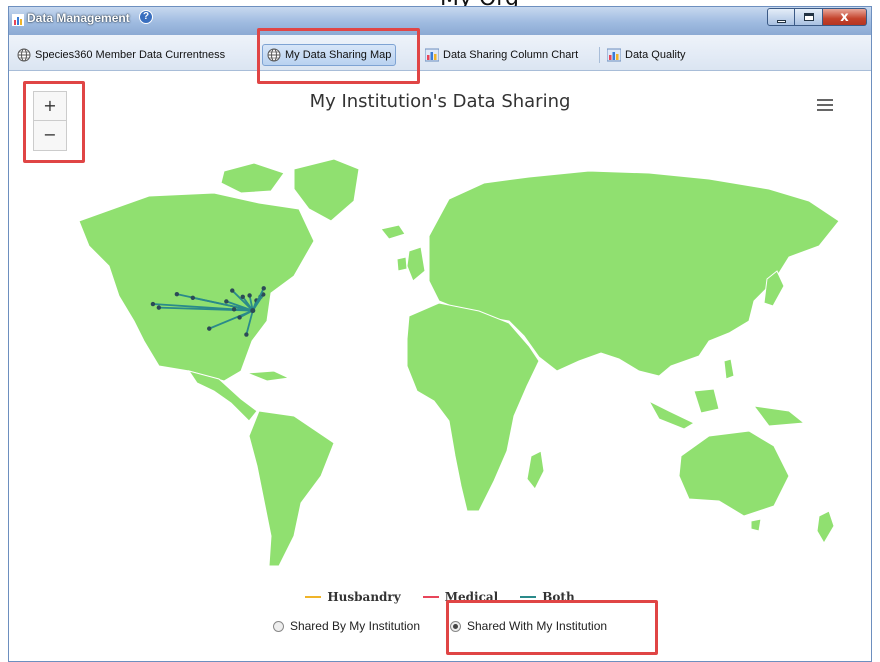  Describe the element at coordinates (18, 20) in the screenshot. I see `app-icon` at that location.